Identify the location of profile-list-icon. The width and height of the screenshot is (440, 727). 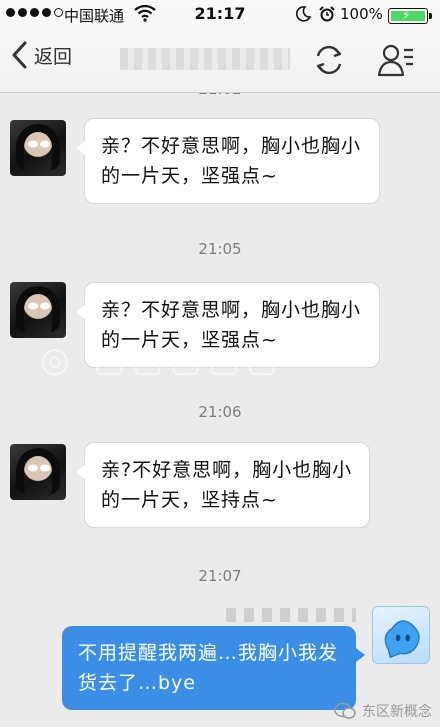
(396, 60).